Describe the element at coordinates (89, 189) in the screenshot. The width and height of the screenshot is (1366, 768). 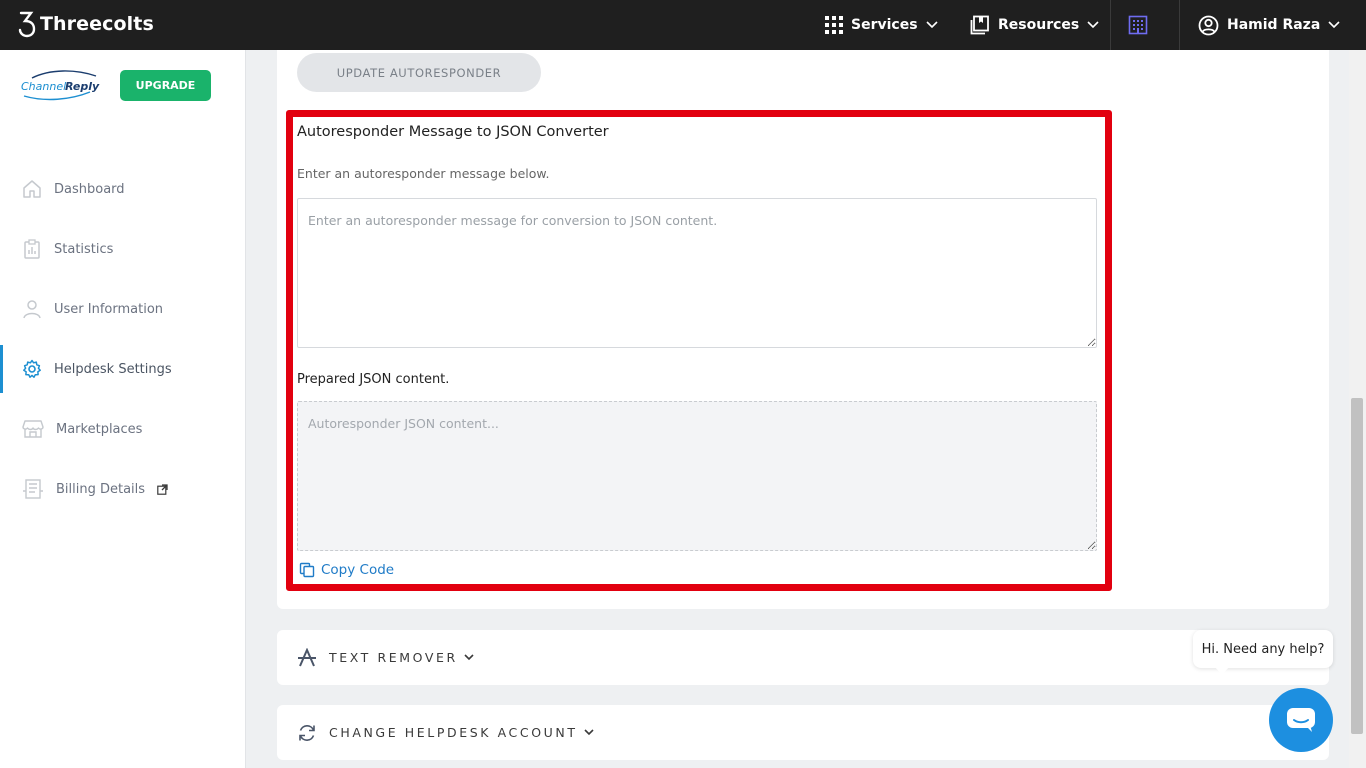
I see `sidebar-item-label: Dashboard` at that location.